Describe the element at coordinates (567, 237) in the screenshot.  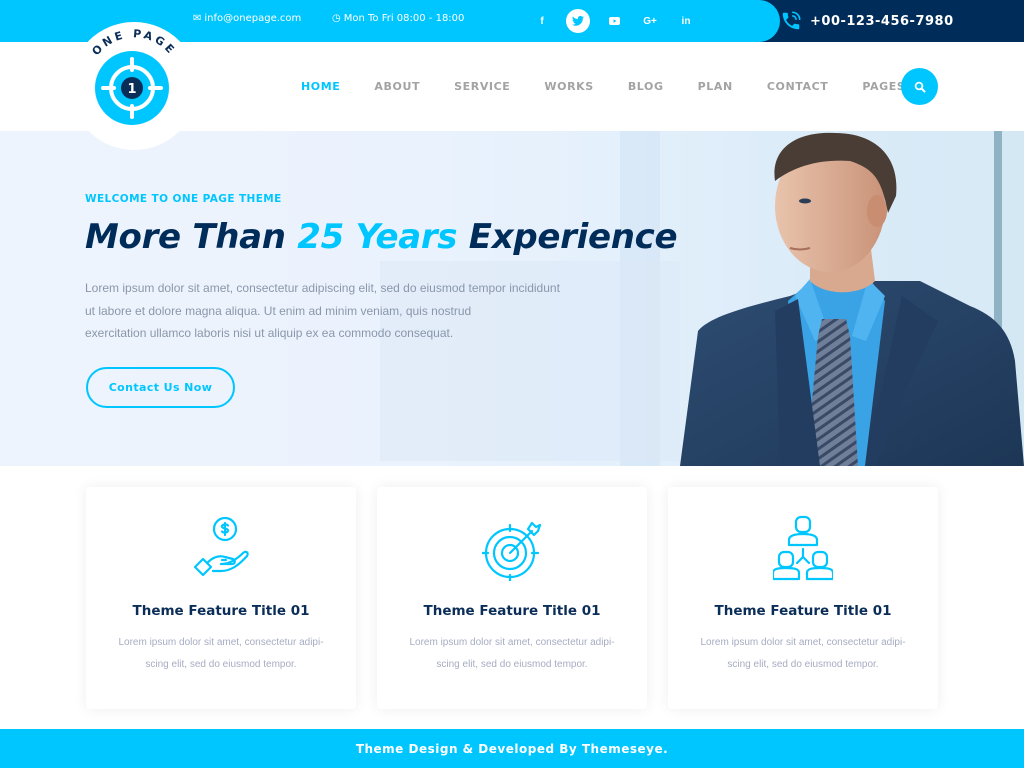
I see `hero-title-part2: Experience` at that location.